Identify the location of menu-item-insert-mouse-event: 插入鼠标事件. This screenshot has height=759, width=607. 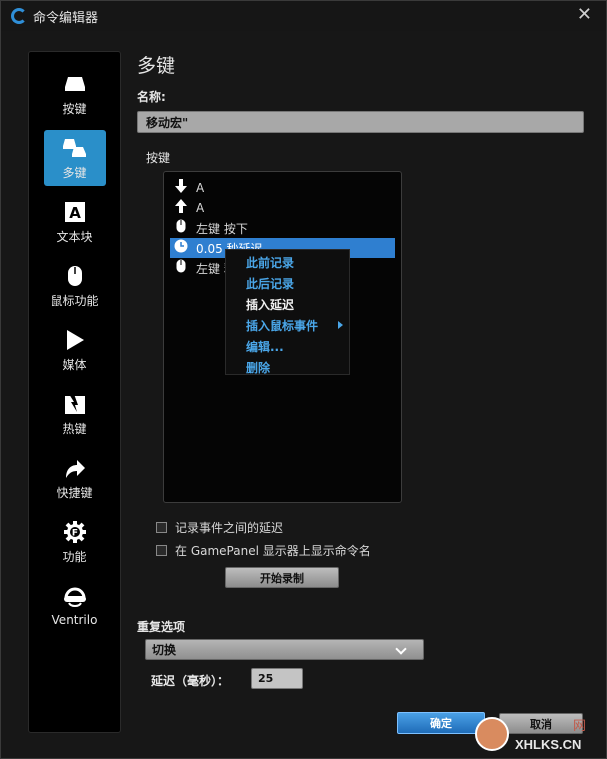
(287, 325).